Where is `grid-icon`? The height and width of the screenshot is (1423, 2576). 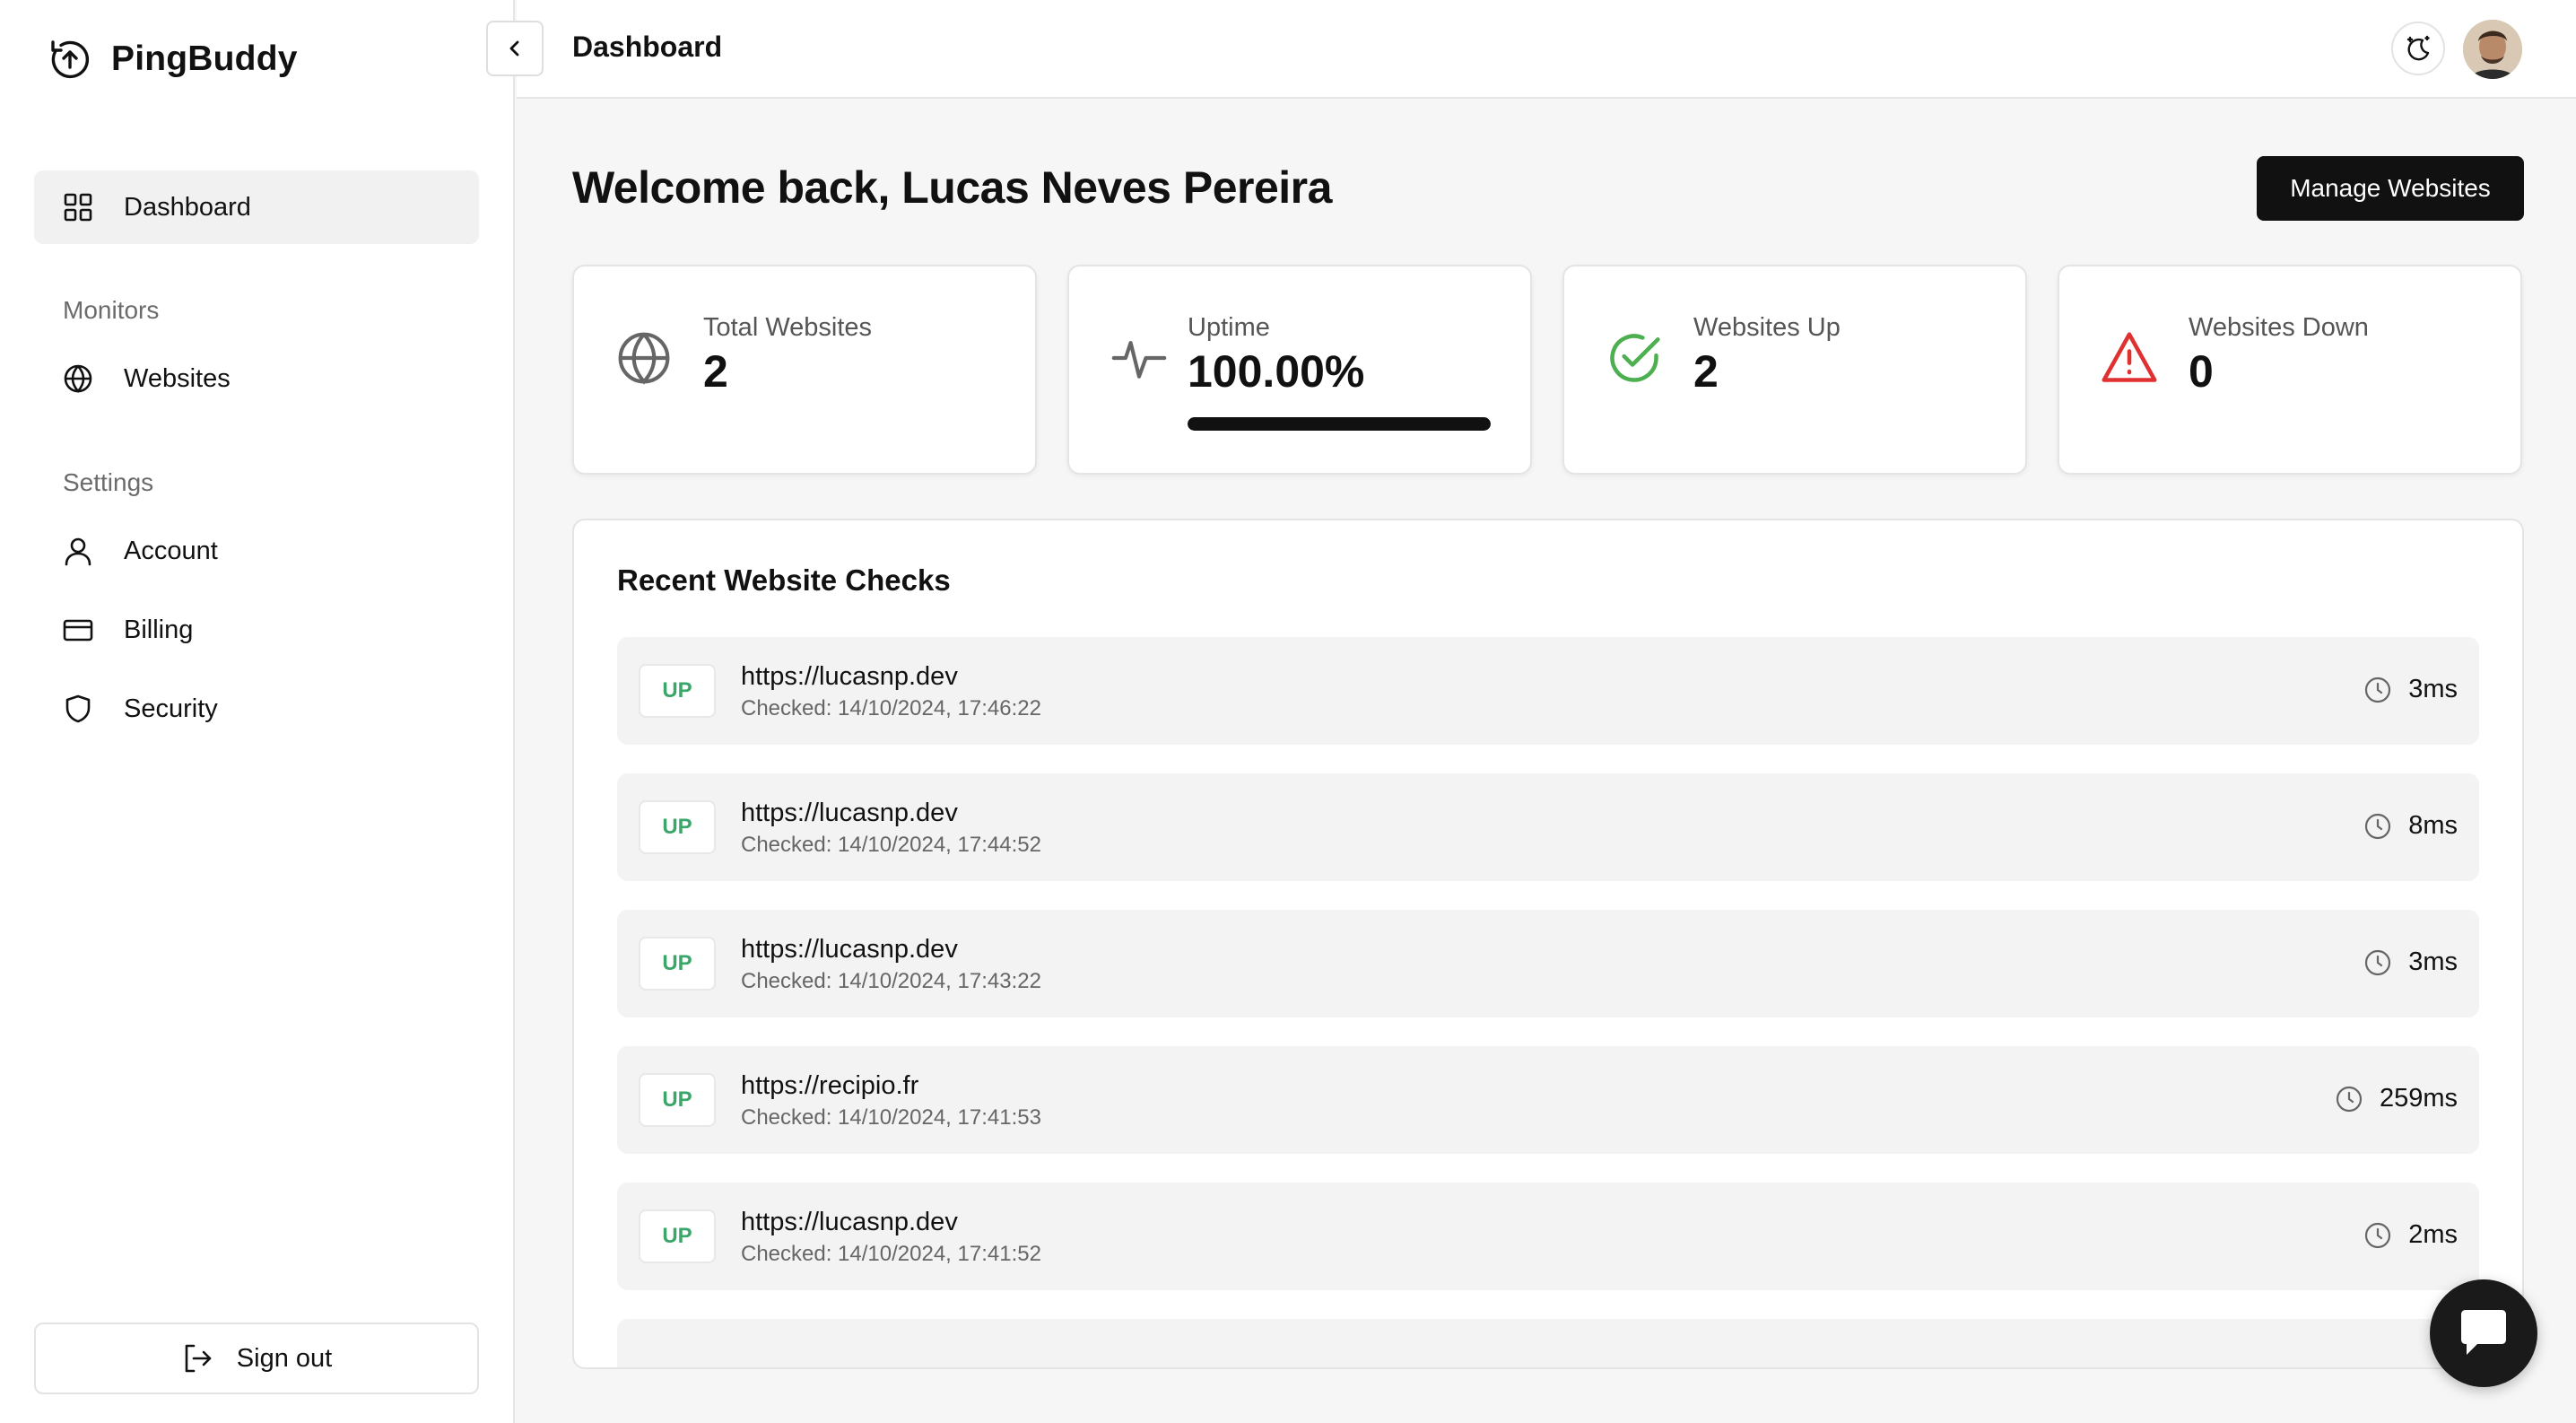 grid-icon is located at coordinates (78, 207).